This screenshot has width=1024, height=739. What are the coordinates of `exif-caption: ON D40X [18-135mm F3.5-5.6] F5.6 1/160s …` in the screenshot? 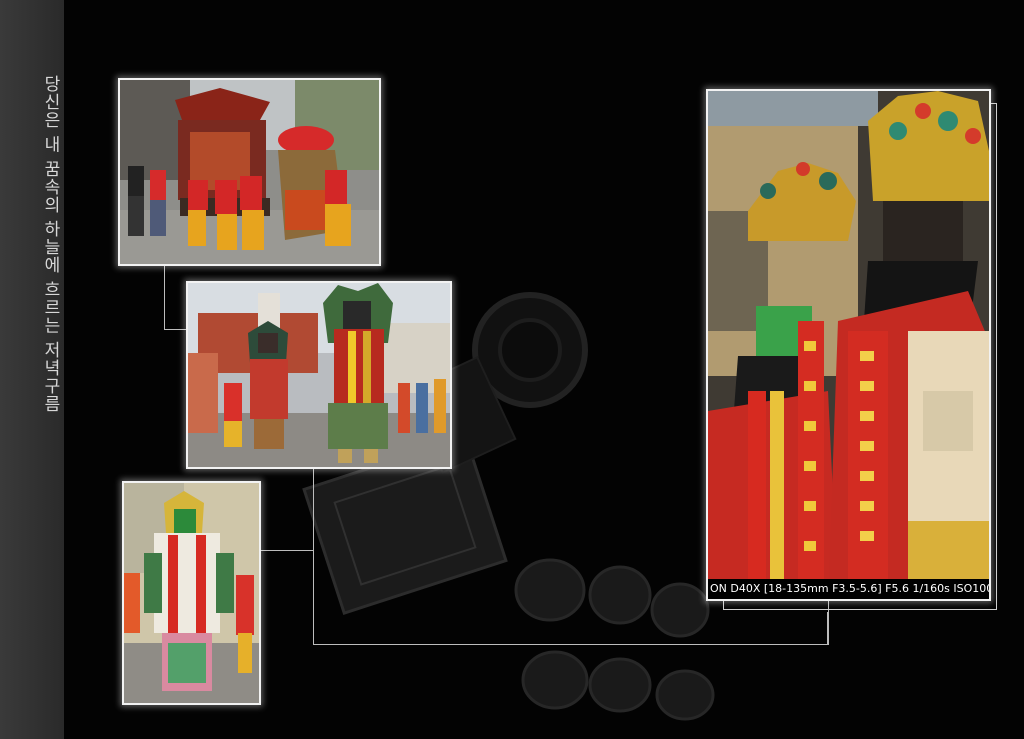 It's located at (848, 589).